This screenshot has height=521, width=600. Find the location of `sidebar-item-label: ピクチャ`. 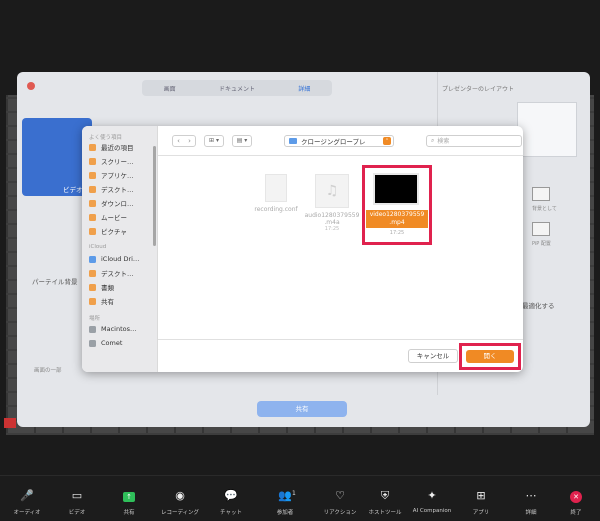

sidebar-item-label: ピクチャ is located at coordinates (114, 232).